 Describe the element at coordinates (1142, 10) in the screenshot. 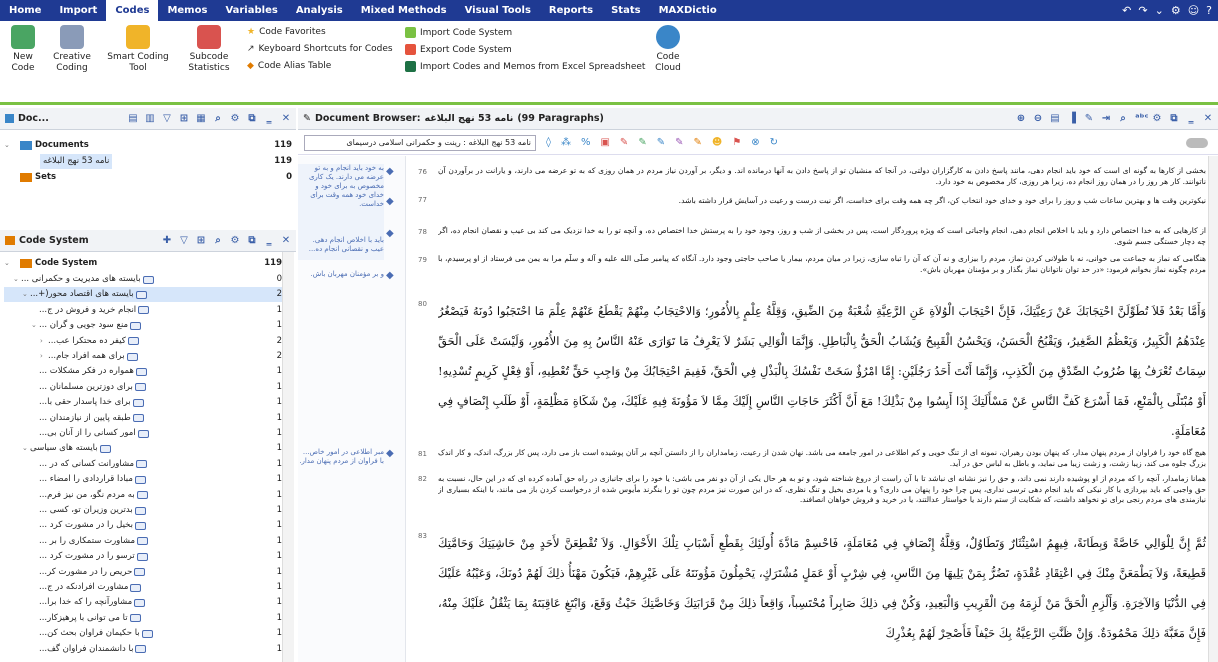

I see `redo-icon: ↷` at that location.